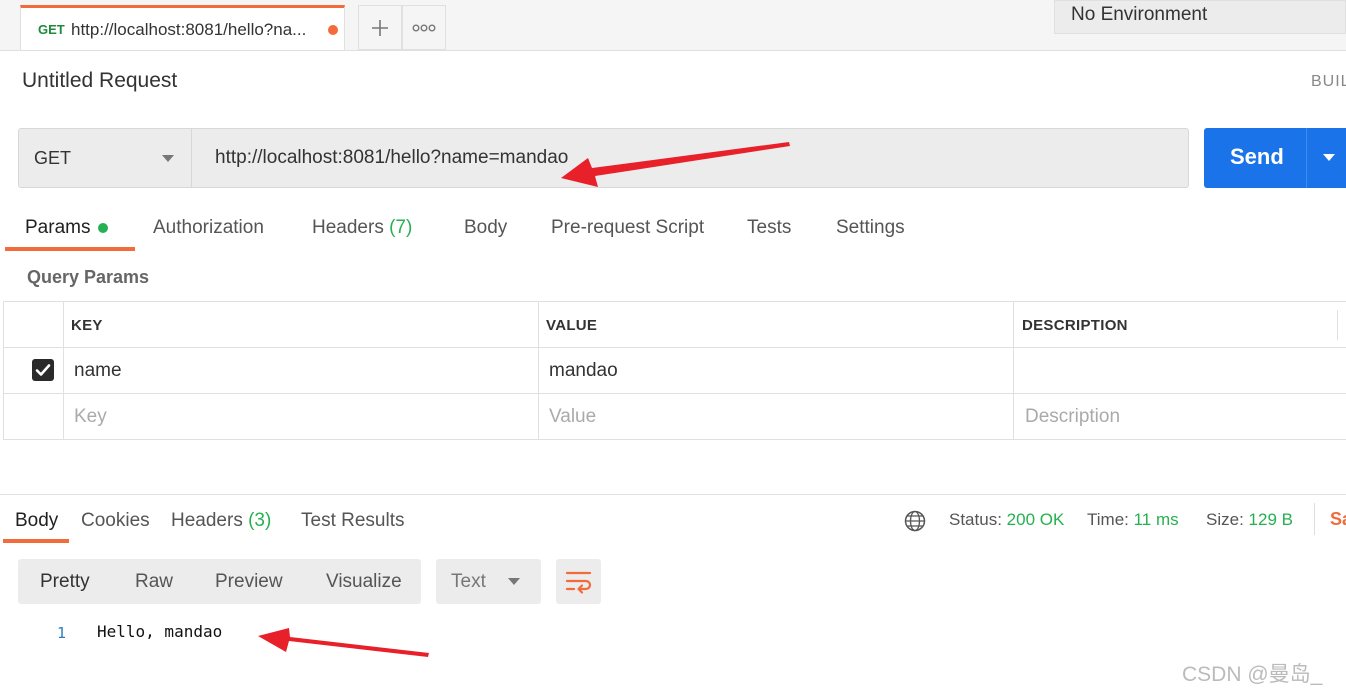 This screenshot has width=1346, height=694. I want to click on meta-divider, so click(1314, 519).